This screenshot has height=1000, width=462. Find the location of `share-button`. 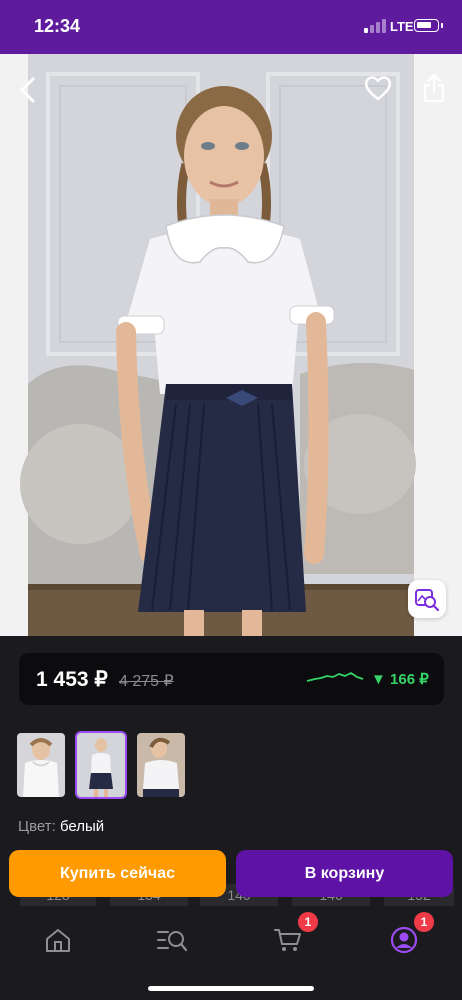

share-button is located at coordinates (434, 88).